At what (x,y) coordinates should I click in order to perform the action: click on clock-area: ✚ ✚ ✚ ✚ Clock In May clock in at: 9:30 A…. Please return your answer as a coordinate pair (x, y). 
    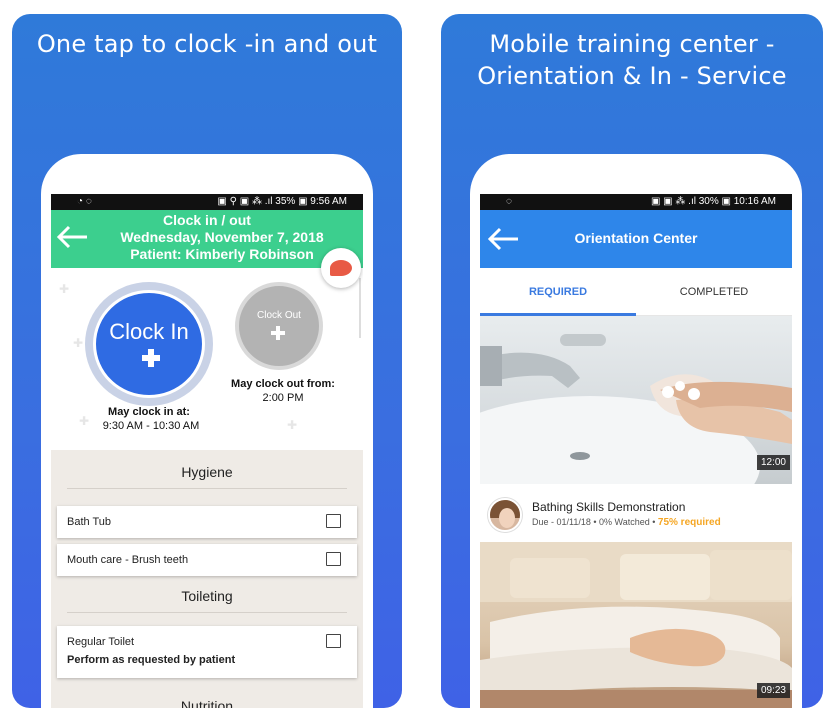
    Looking at the image, I should click on (207, 359).